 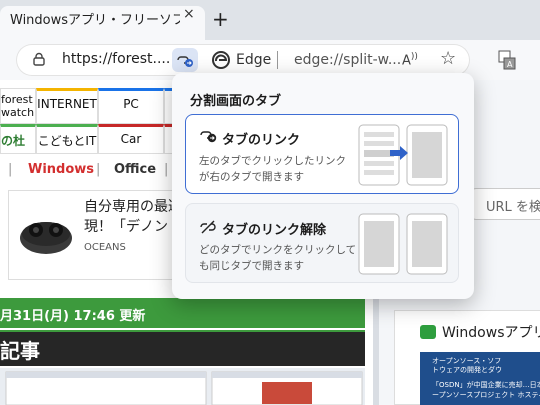 I want to click on split-screen-link-button, so click(x=185, y=60).